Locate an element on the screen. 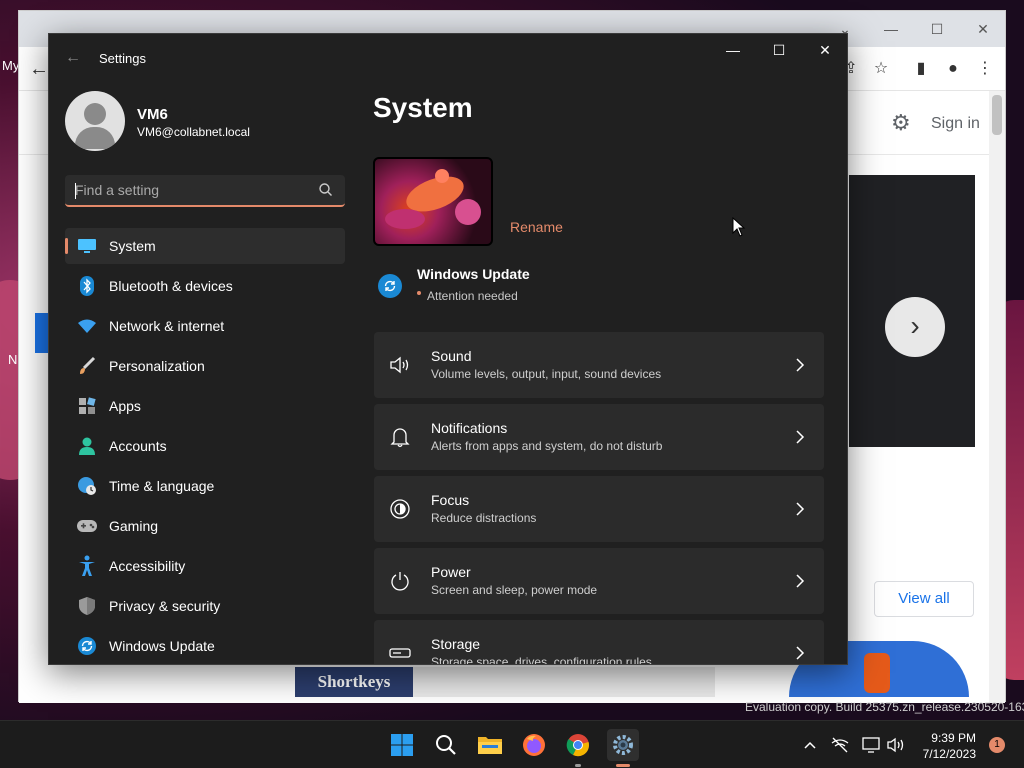 This screenshot has width=1024, height=768. firefox-icon is located at coordinates (534, 745).